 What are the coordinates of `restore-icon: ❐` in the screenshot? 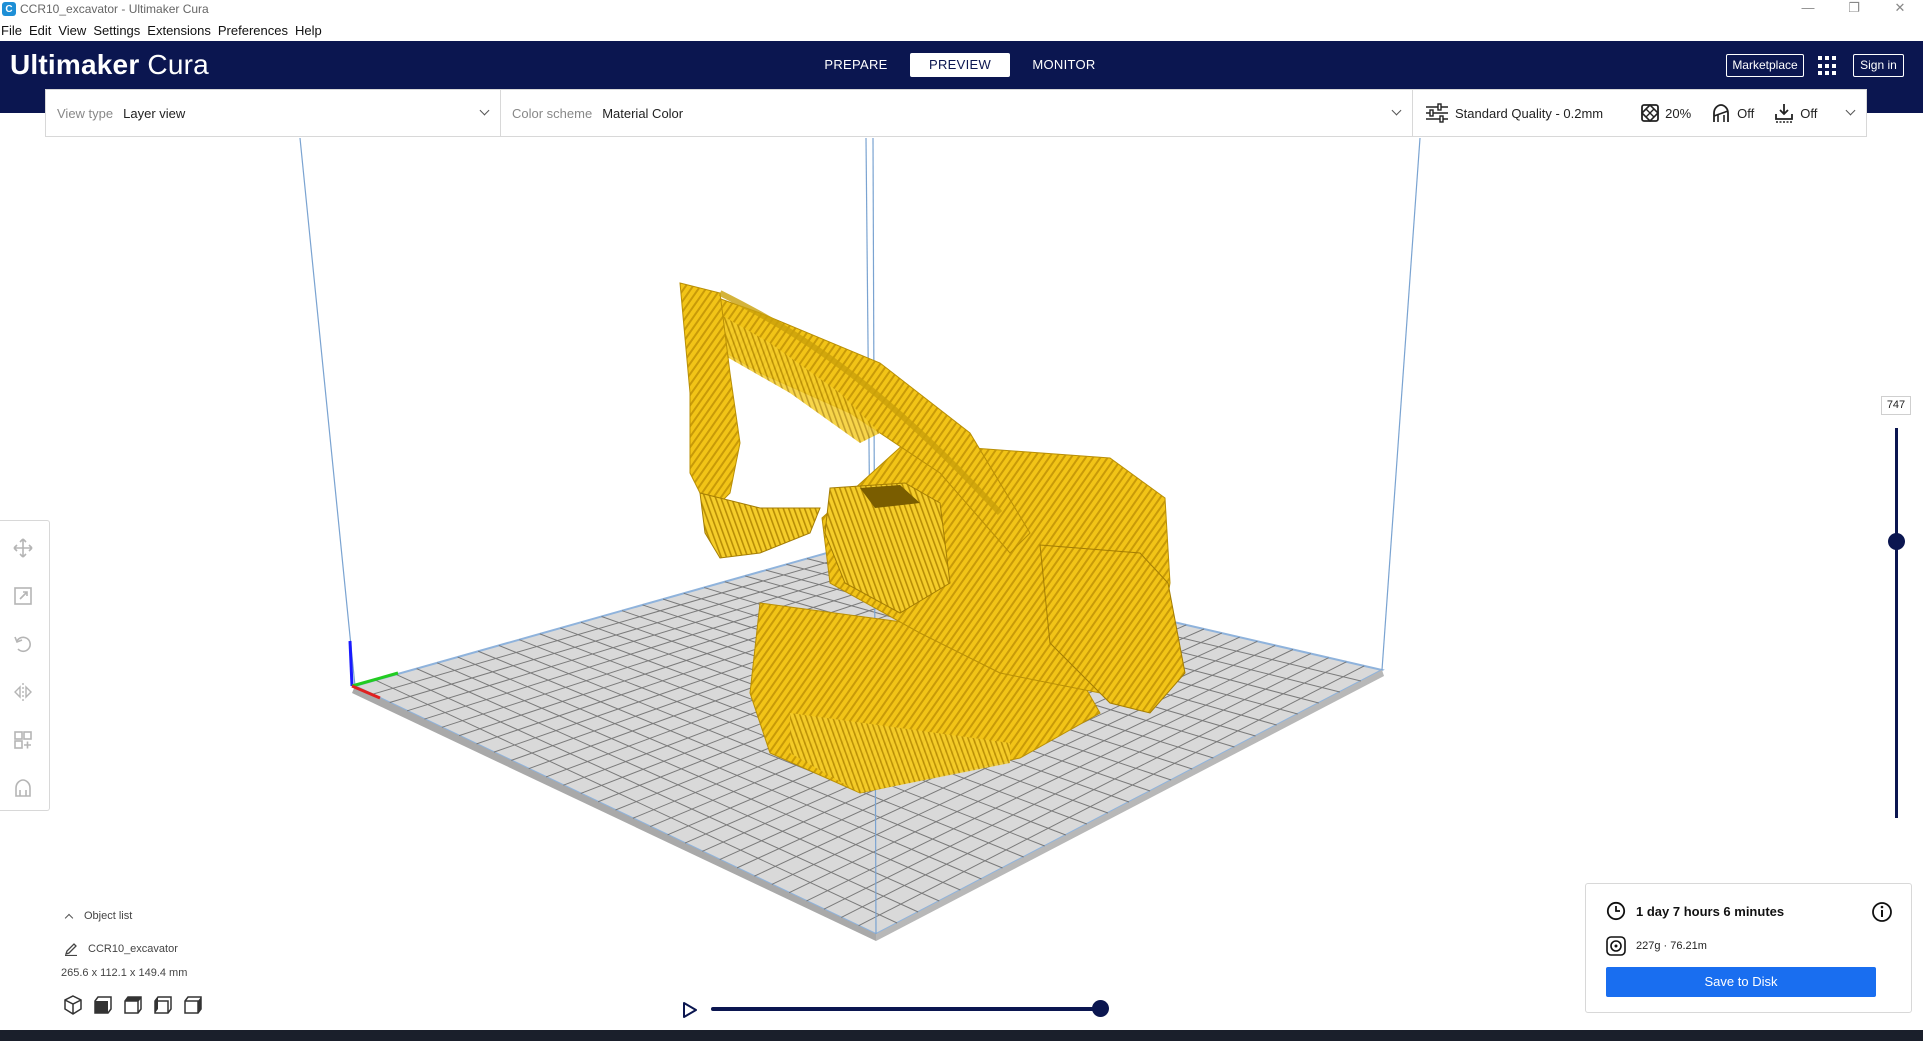 It's located at (1854, 9).